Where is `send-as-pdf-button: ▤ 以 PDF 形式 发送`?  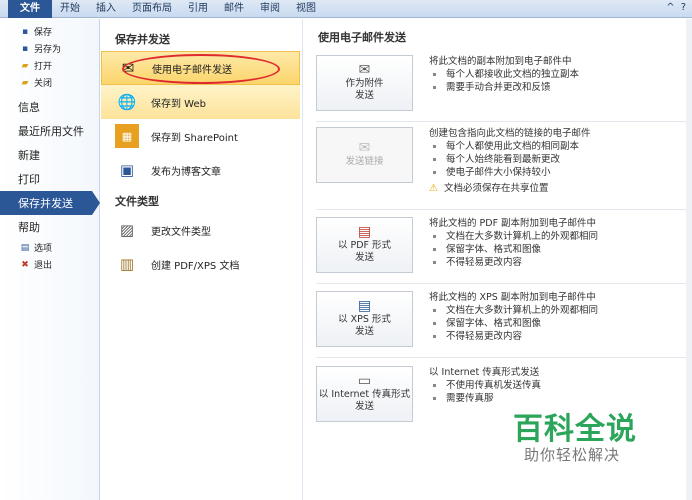 send-as-pdf-button: ▤ 以 PDF 形式 发送 is located at coordinates (364, 245).